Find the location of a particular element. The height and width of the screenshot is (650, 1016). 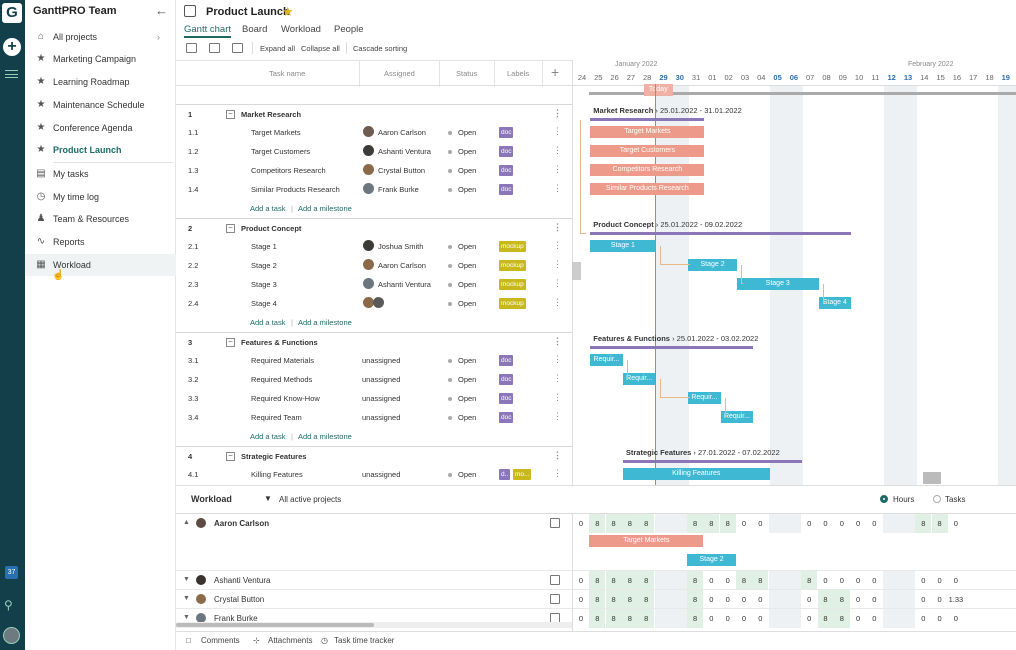

sidebar-item-all-projects: ⌂ All projects › is located at coordinates (100, 37).